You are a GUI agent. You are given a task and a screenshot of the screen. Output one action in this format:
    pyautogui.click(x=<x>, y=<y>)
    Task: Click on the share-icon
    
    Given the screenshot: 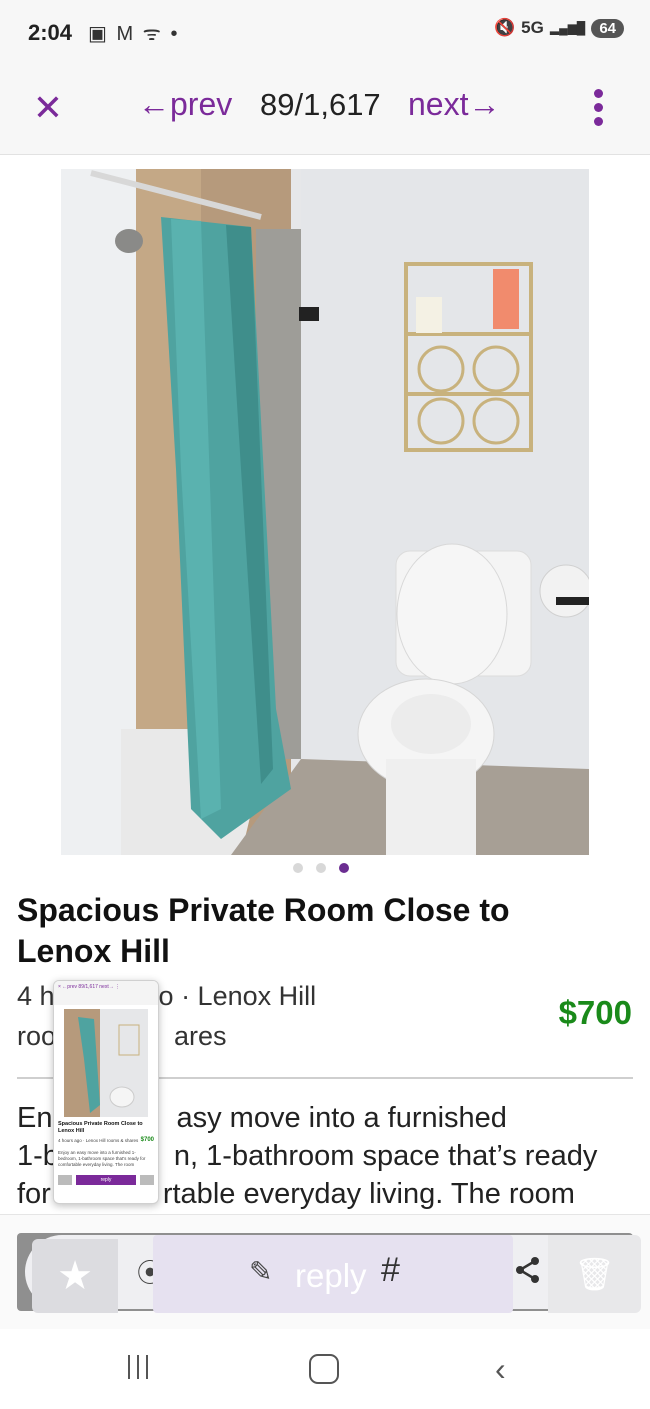 What is the action you would take?
    pyautogui.click(x=528, y=1270)
    